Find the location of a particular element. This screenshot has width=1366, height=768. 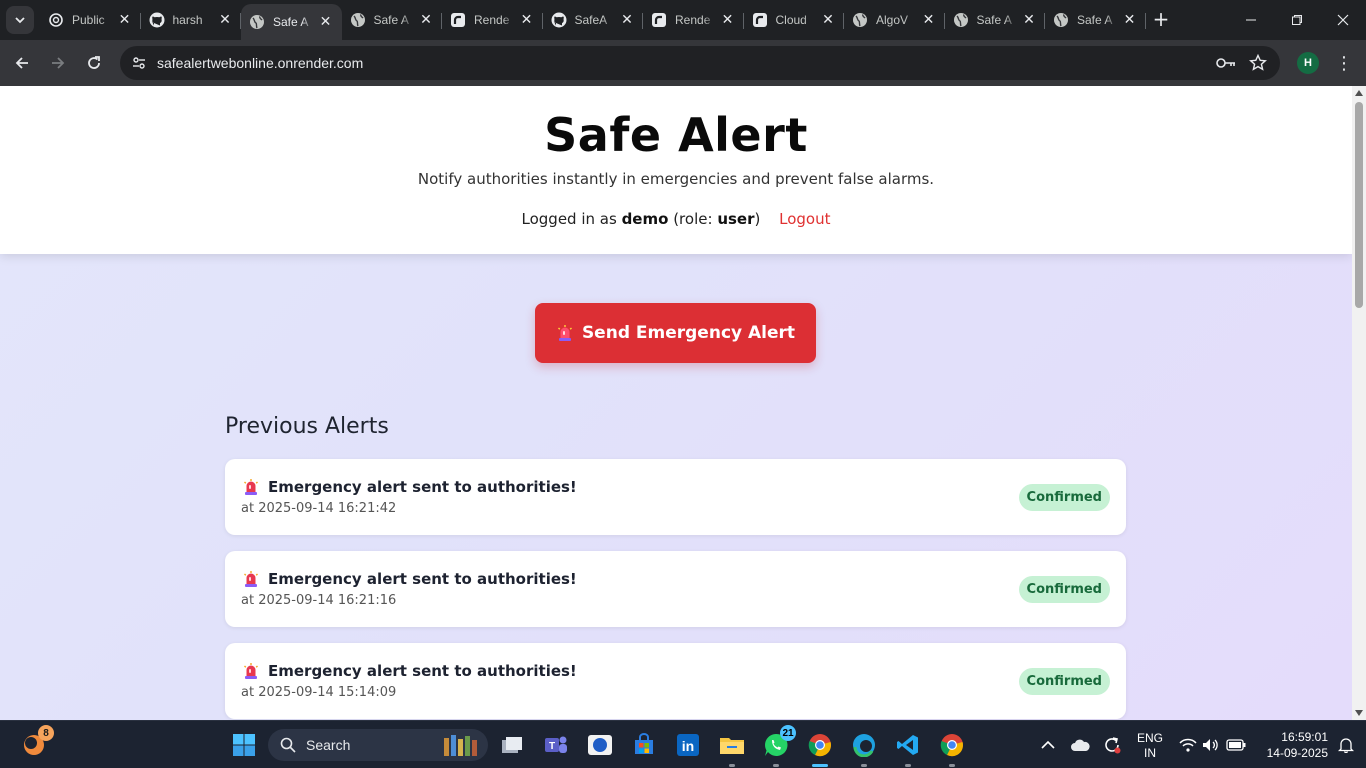

bookmark-star-icon is located at coordinates (1258, 63).